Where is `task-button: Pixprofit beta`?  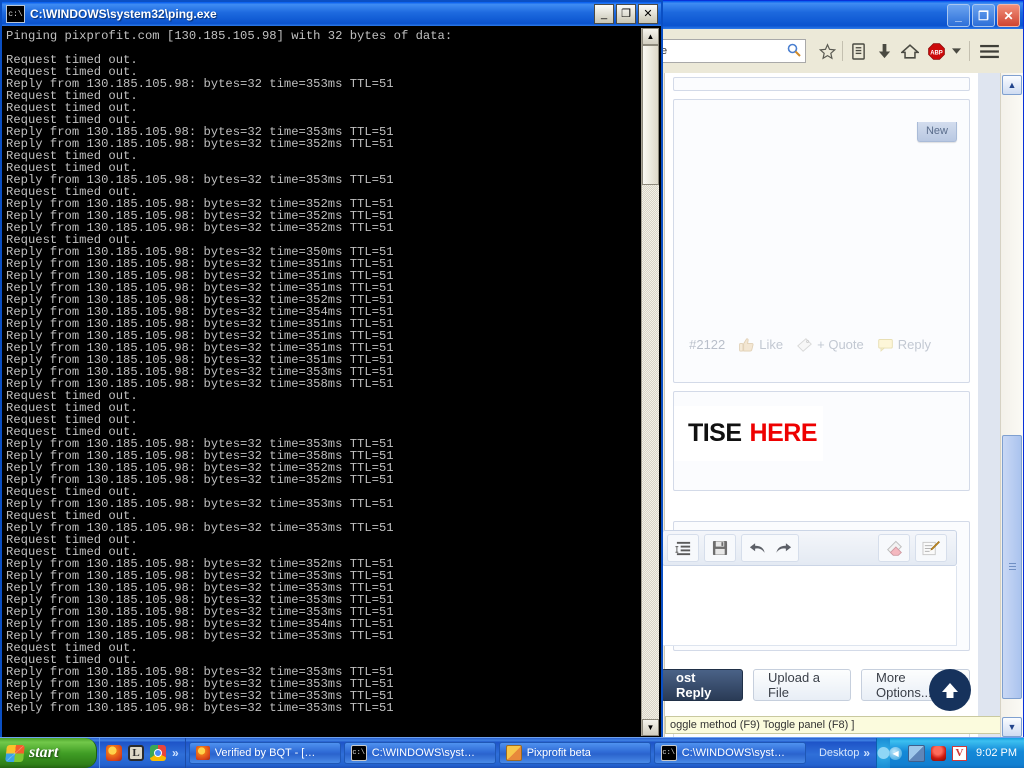 task-button: Pixprofit beta is located at coordinates (574, 753).